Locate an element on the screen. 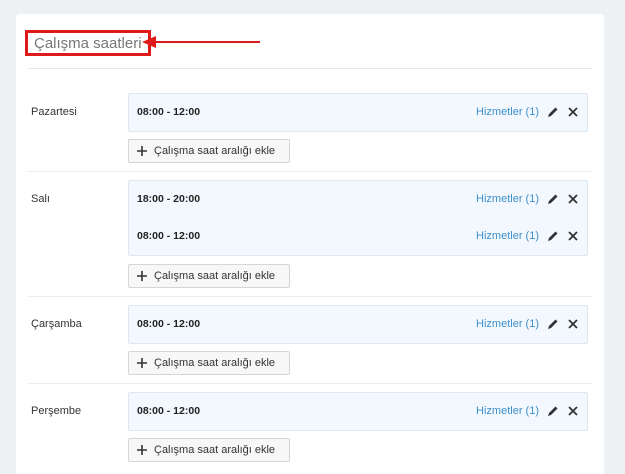 Image resolution: width=625 pixels, height=474 pixels. arrow-icon is located at coordinates (201, 42).